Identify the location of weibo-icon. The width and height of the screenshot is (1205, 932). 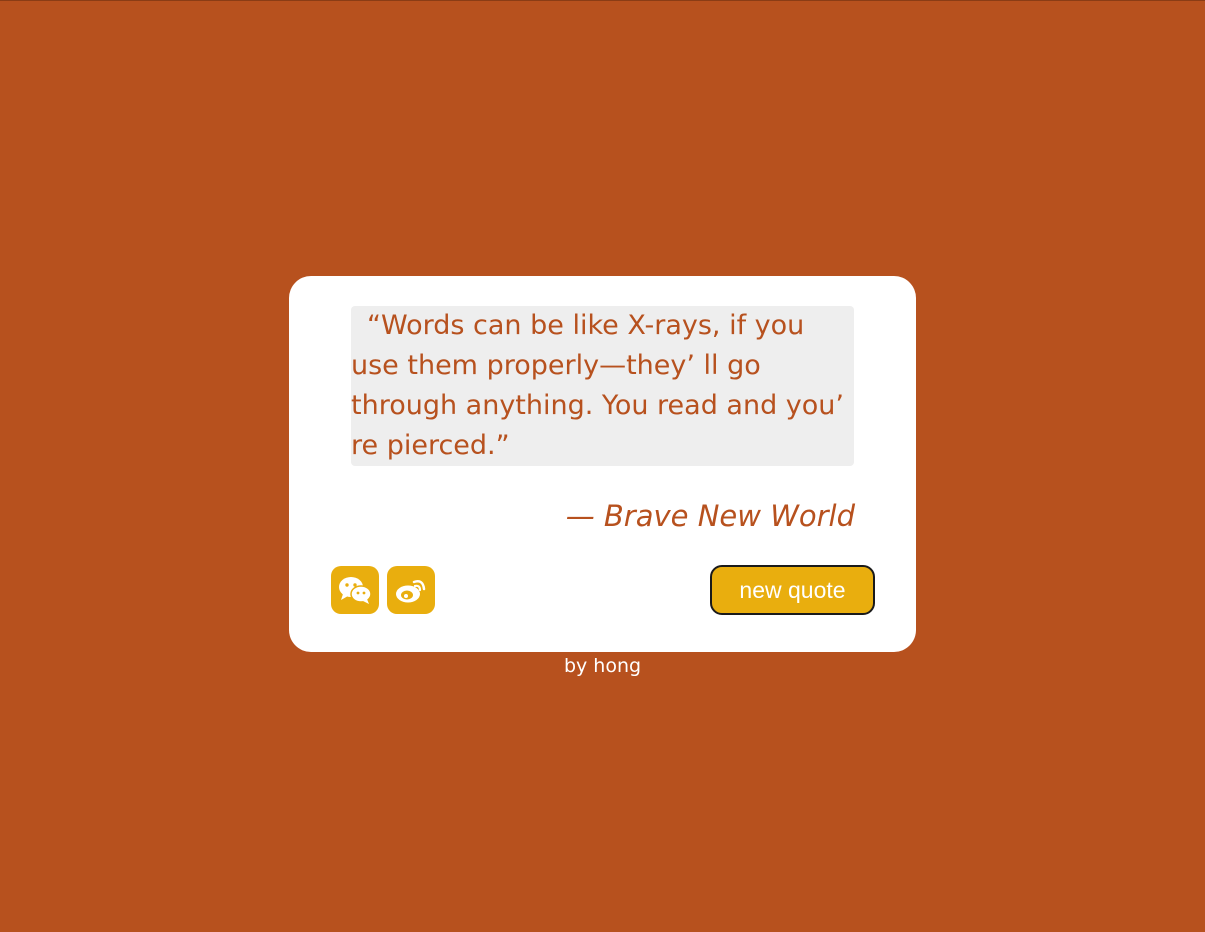
(411, 590).